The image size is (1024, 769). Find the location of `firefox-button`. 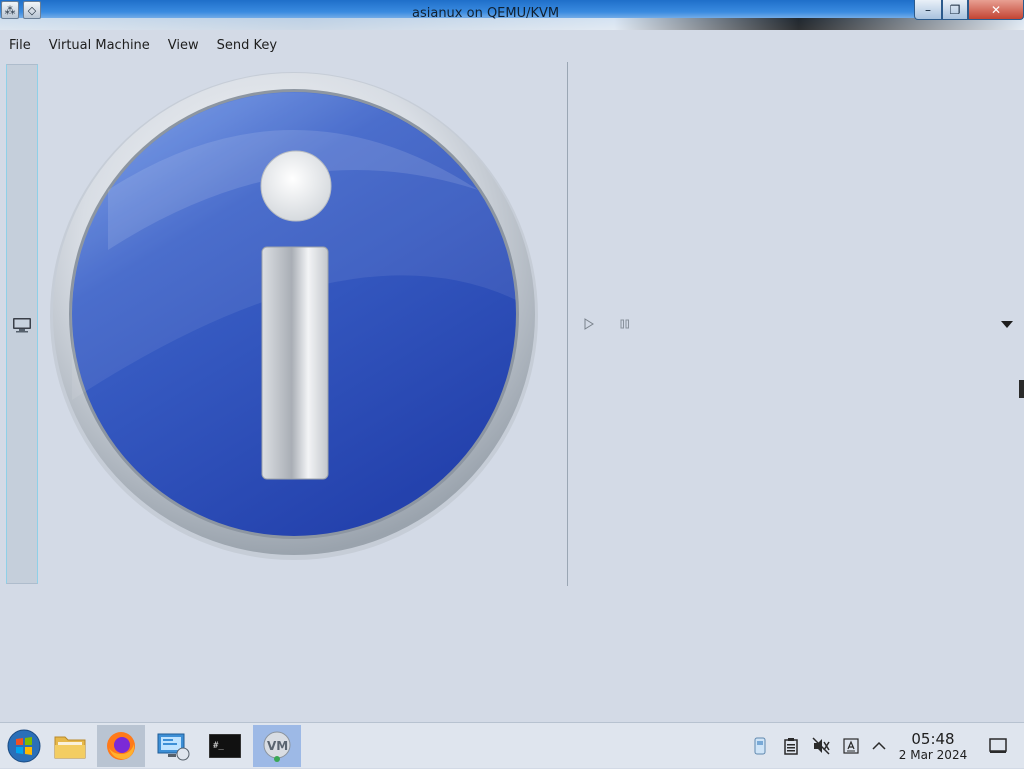

firefox-button is located at coordinates (121, 746).